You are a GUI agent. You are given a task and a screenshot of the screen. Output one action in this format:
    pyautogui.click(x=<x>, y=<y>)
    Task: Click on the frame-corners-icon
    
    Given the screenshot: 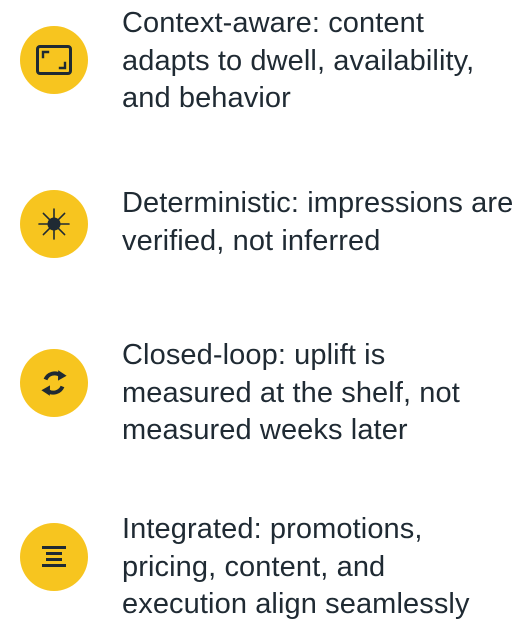 What is the action you would take?
    pyautogui.click(x=54, y=60)
    